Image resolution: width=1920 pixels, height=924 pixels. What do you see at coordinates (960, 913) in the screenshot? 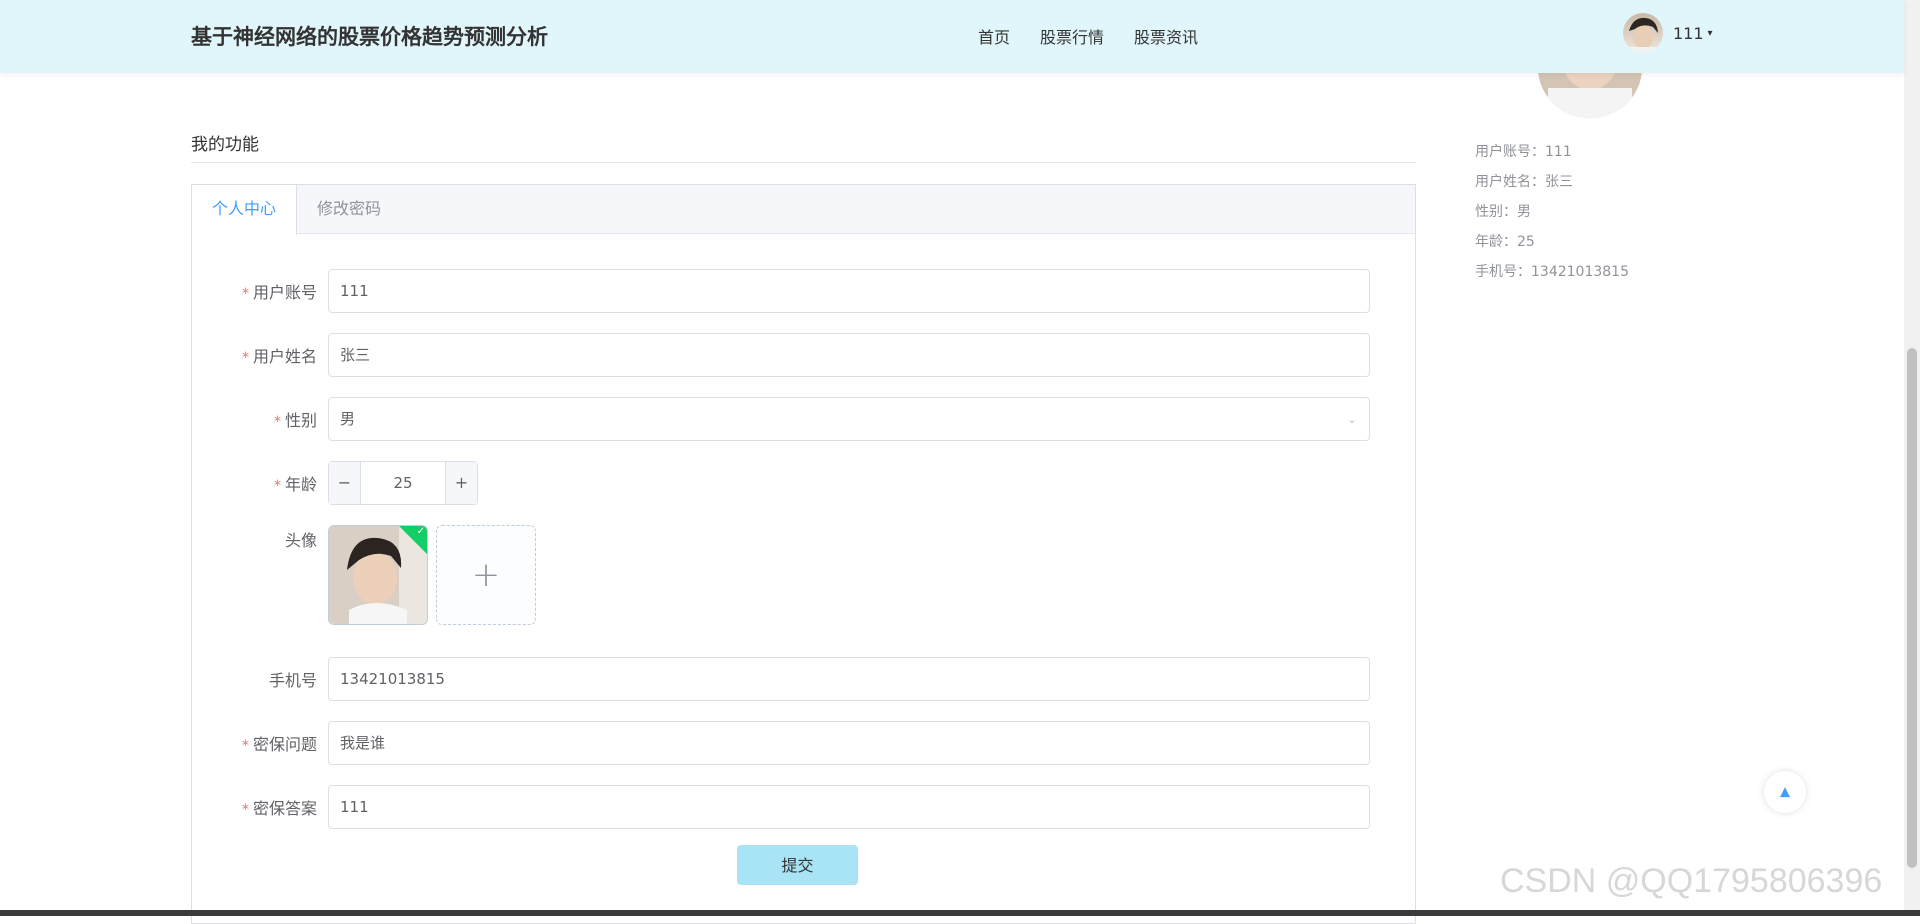
I see `taskbar-strip` at bounding box center [960, 913].